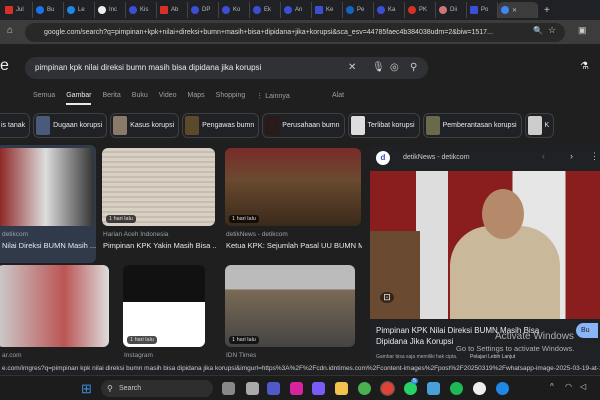  I want to click on nav-tab: Maps, so click(196, 98).